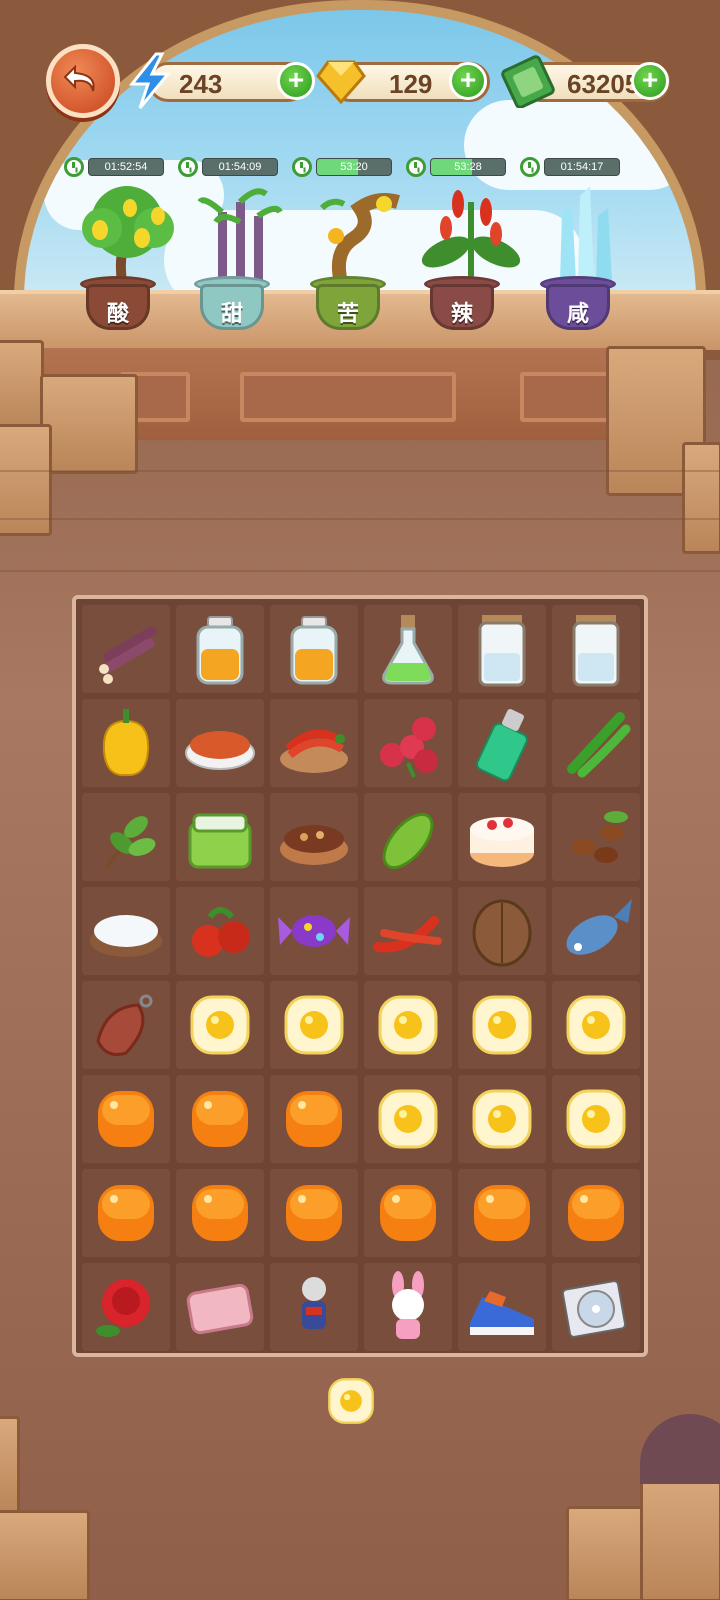 Image resolution: width=720 pixels, height=1600 pixels. Describe the element at coordinates (502, 1313) in the screenshot. I see `sneaker-icon` at that location.